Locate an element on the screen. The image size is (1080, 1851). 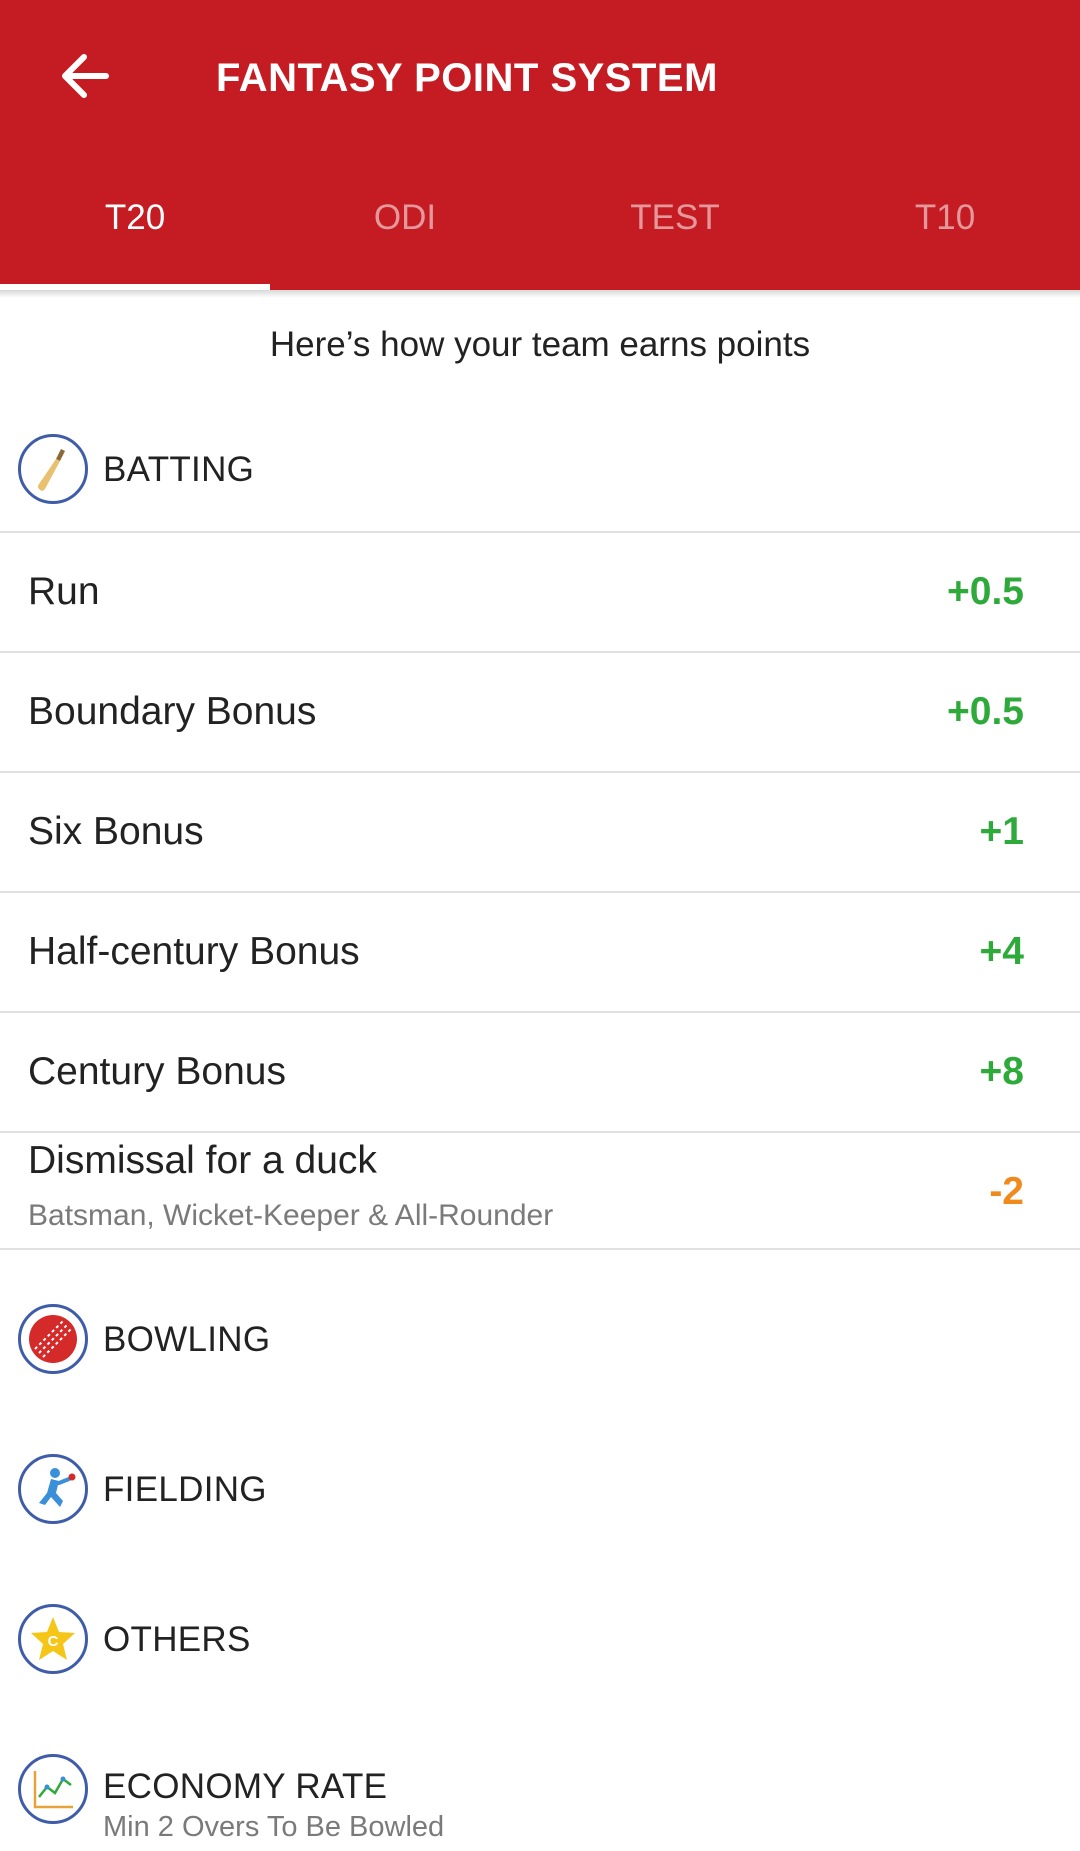
list-item: Run +0.5 is located at coordinates (540, 592).